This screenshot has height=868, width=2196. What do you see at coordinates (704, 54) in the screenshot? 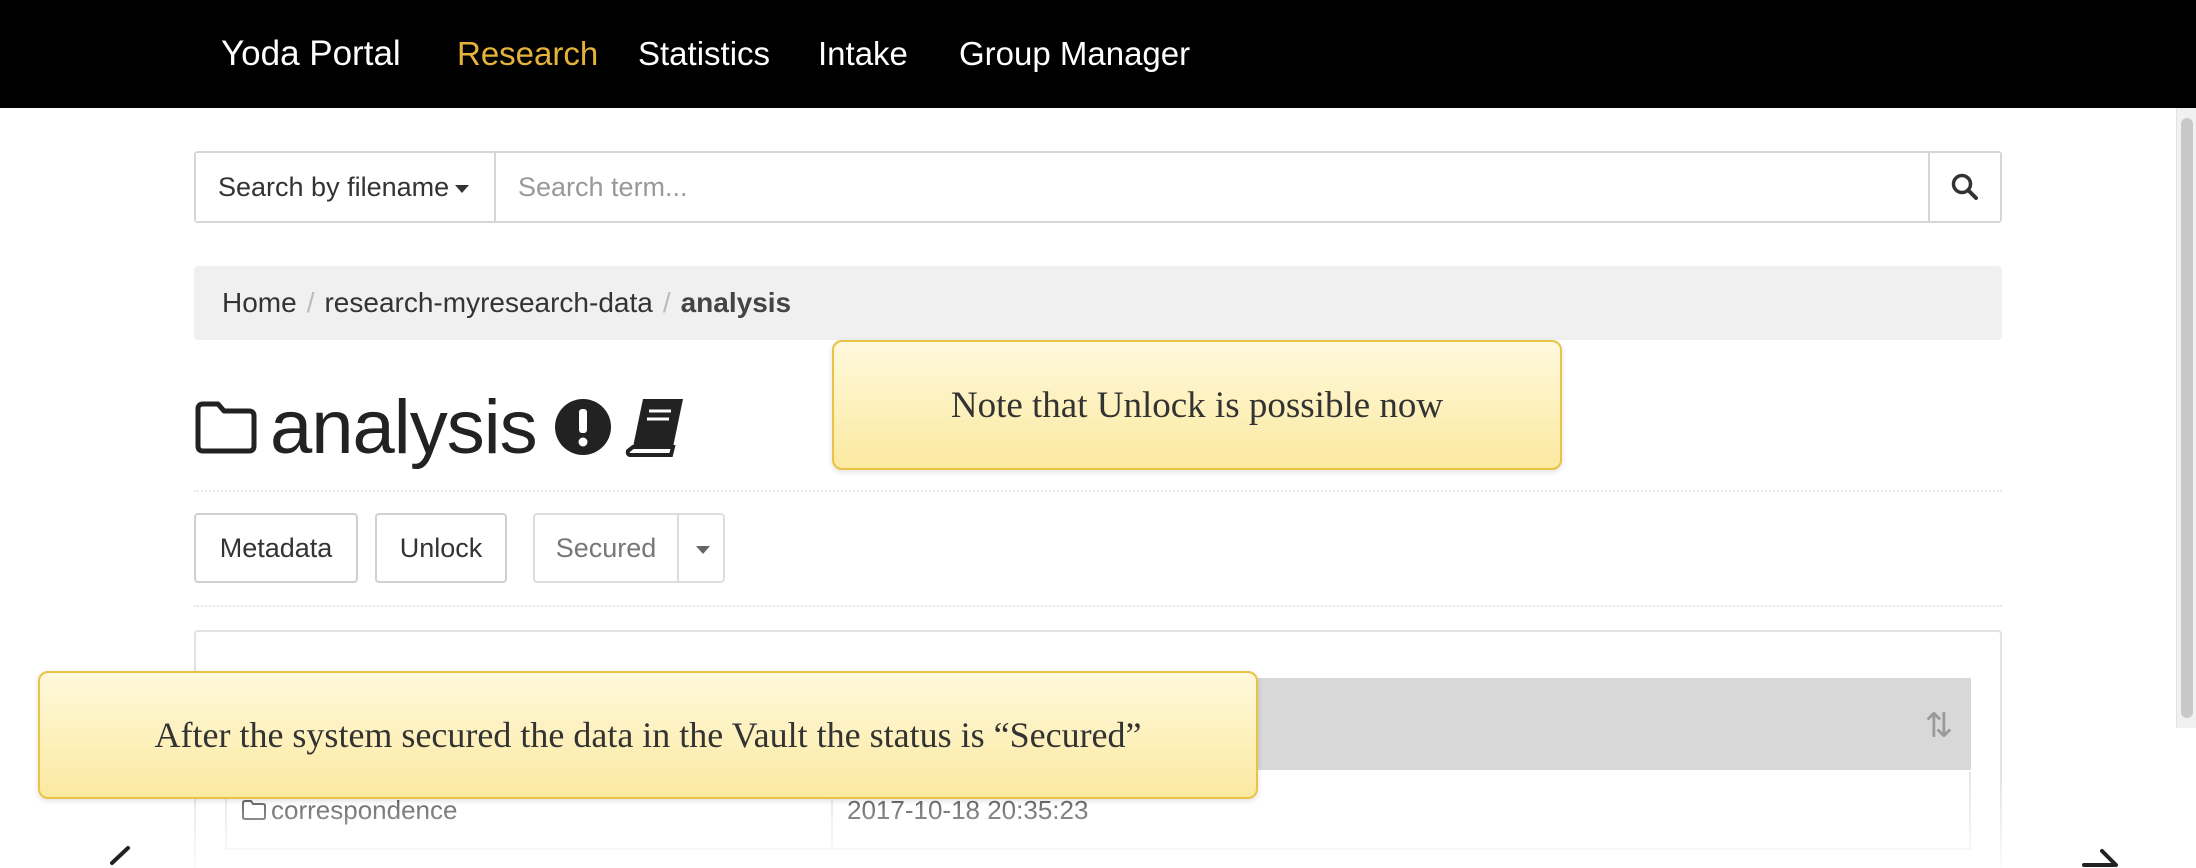
I see `nav-statistics: Statistics` at bounding box center [704, 54].